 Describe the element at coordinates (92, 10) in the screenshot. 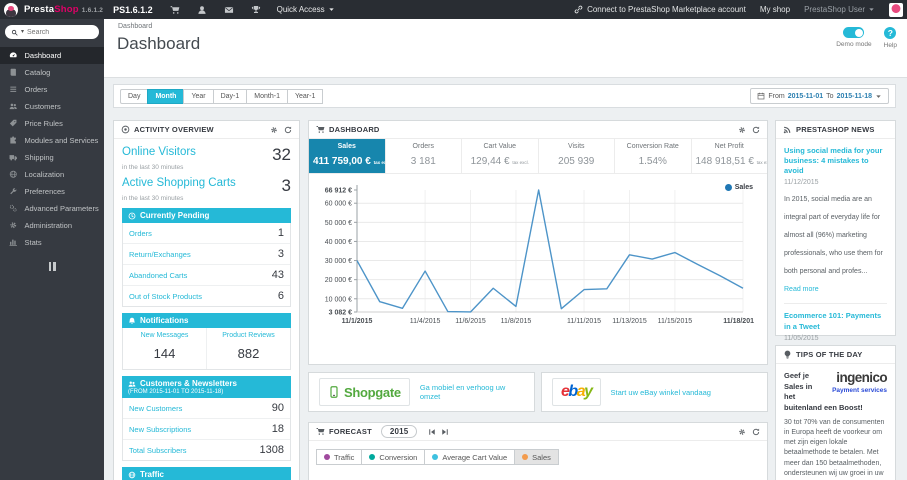

I see `brand-version: 1.6.1.2` at that location.